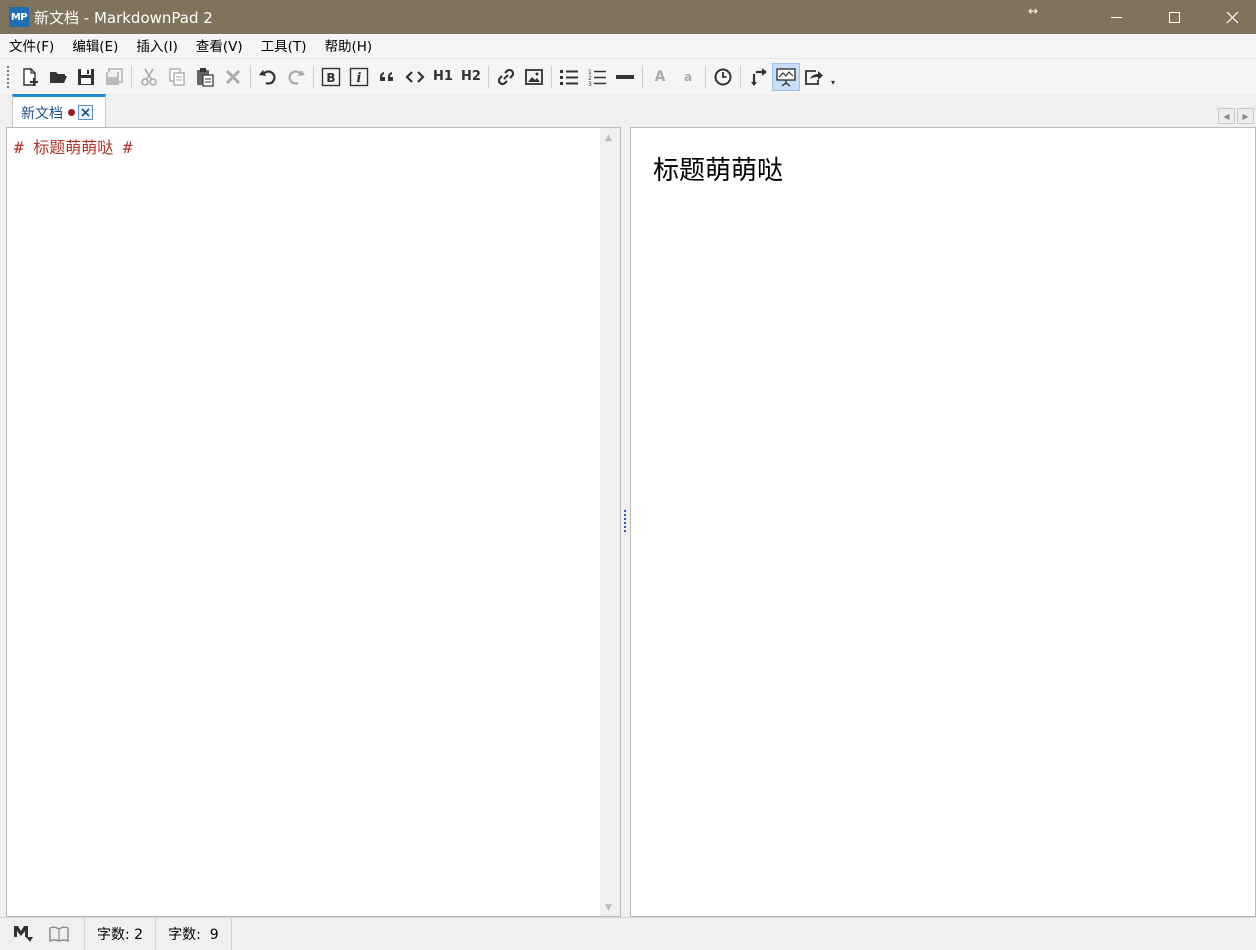  I want to click on splitter-grip-icon, so click(625, 522).